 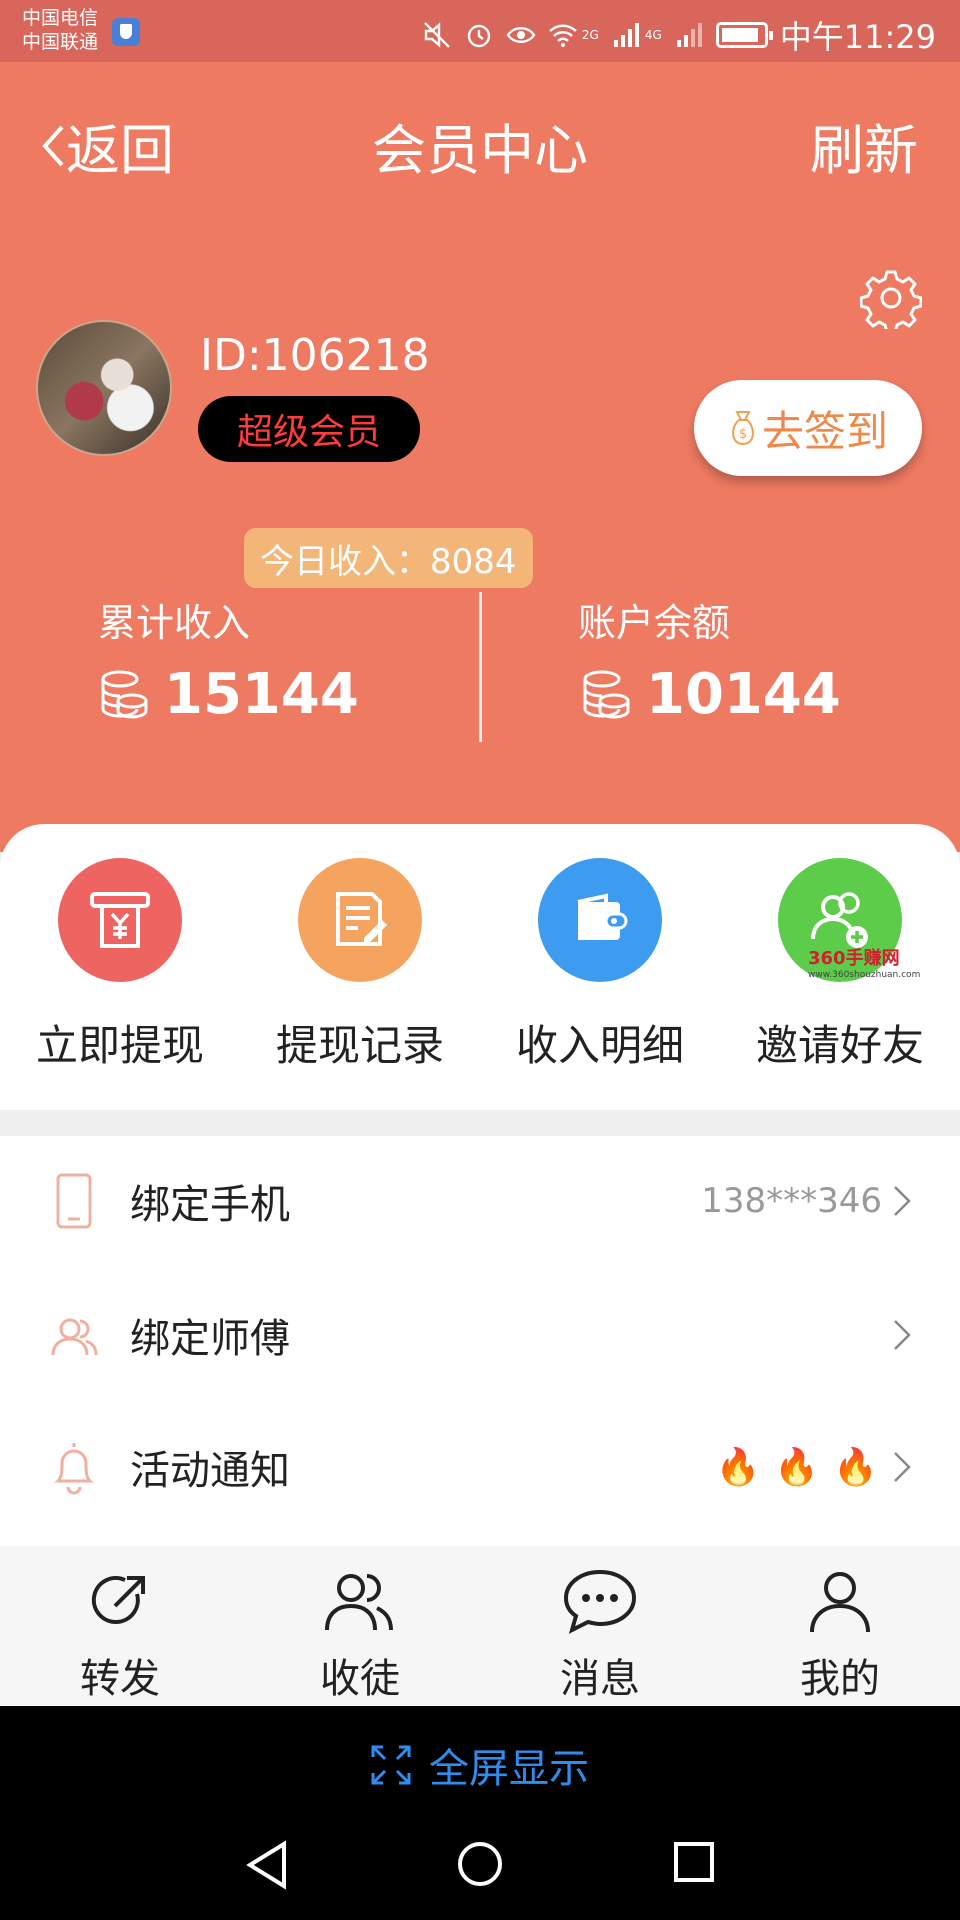 I want to click on total-income-value: 15144, so click(x=261, y=694).